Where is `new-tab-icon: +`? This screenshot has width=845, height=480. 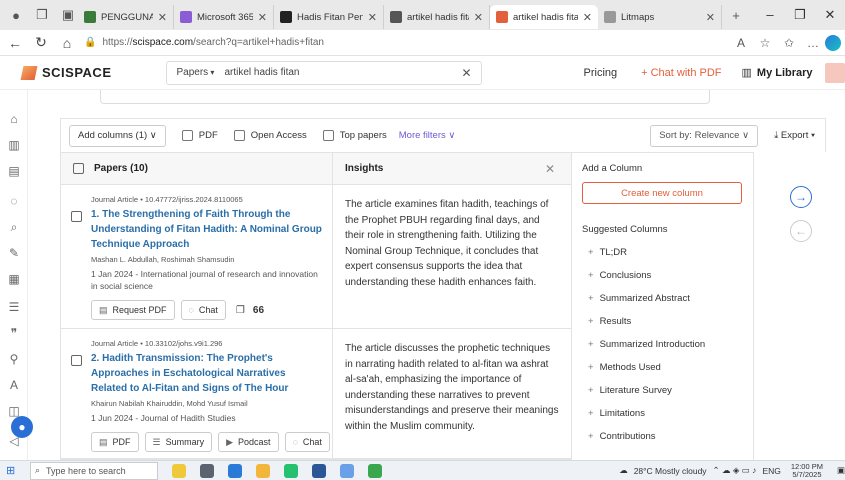 new-tab-icon: + is located at coordinates (736, 15).